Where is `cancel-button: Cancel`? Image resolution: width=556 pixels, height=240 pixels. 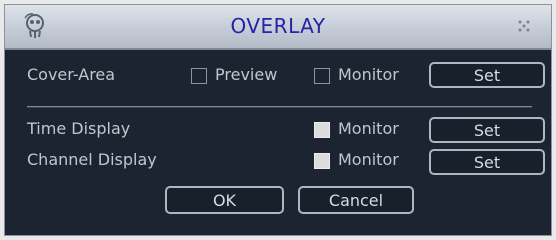 cancel-button: Cancel is located at coordinates (356, 200).